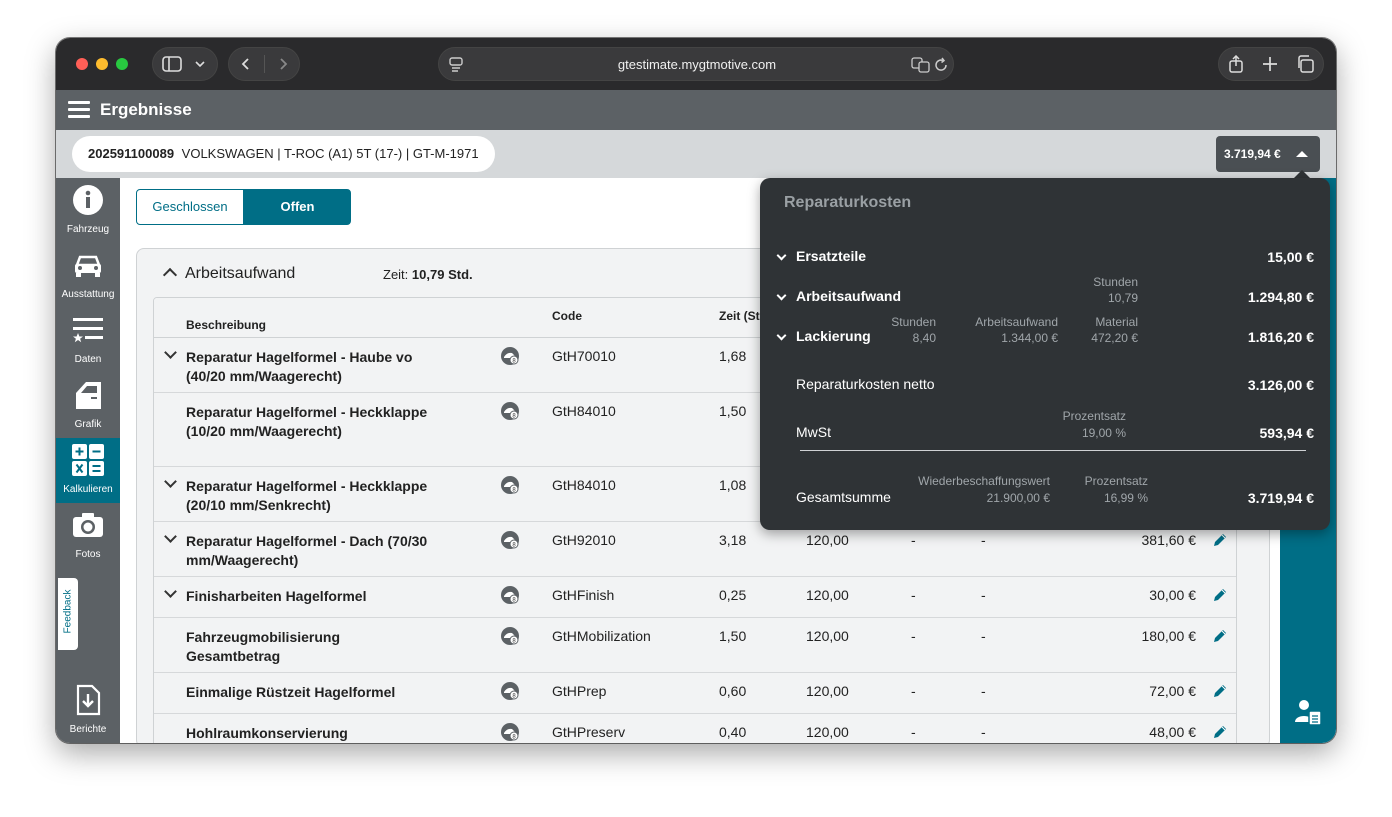 This screenshot has height=817, width=1392. I want to click on translate-icon, so click(921, 65).